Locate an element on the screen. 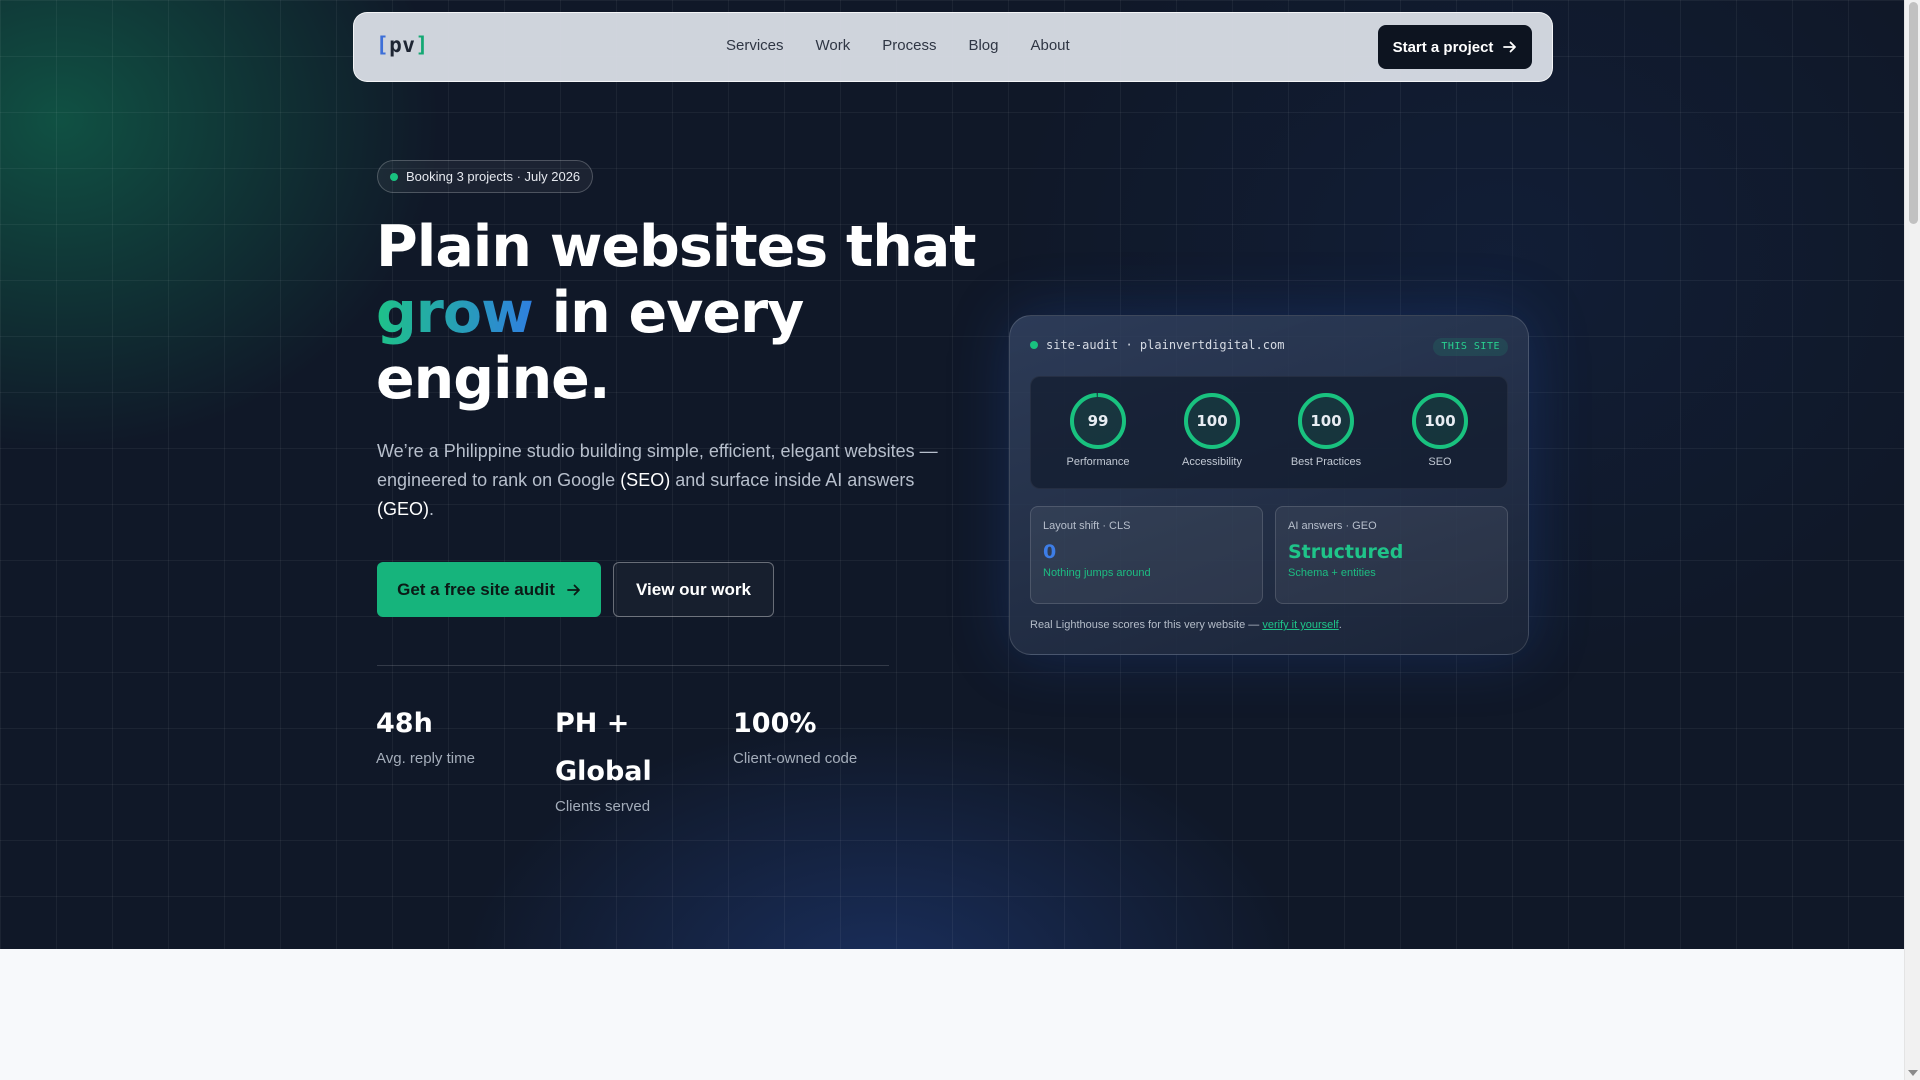  score-label: Accessibility is located at coordinates (1212, 462).